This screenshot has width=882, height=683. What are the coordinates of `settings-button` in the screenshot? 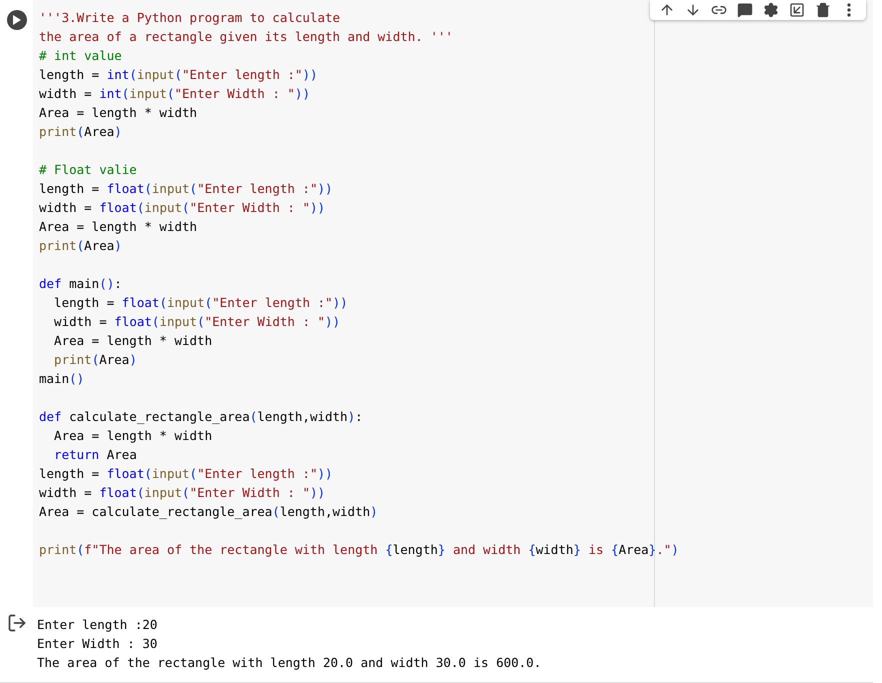 It's located at (771, 10).